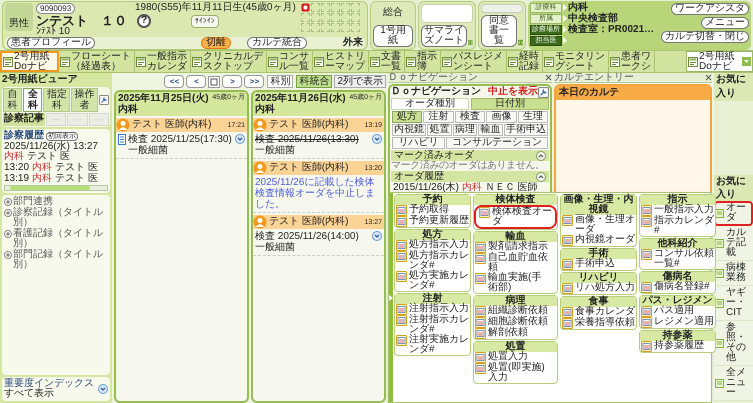 The height and width of the screenshot is (403, 753). I want to click on profile-button: 患者プロフィール, so click(51, 43).